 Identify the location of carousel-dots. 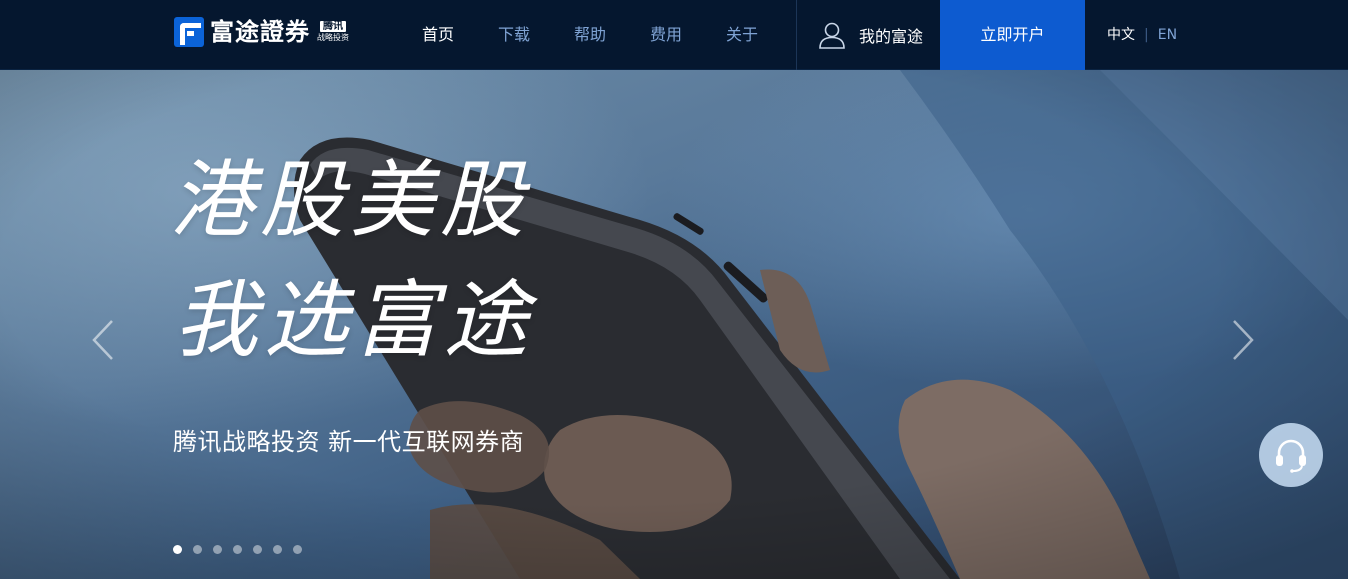
(243, 549).